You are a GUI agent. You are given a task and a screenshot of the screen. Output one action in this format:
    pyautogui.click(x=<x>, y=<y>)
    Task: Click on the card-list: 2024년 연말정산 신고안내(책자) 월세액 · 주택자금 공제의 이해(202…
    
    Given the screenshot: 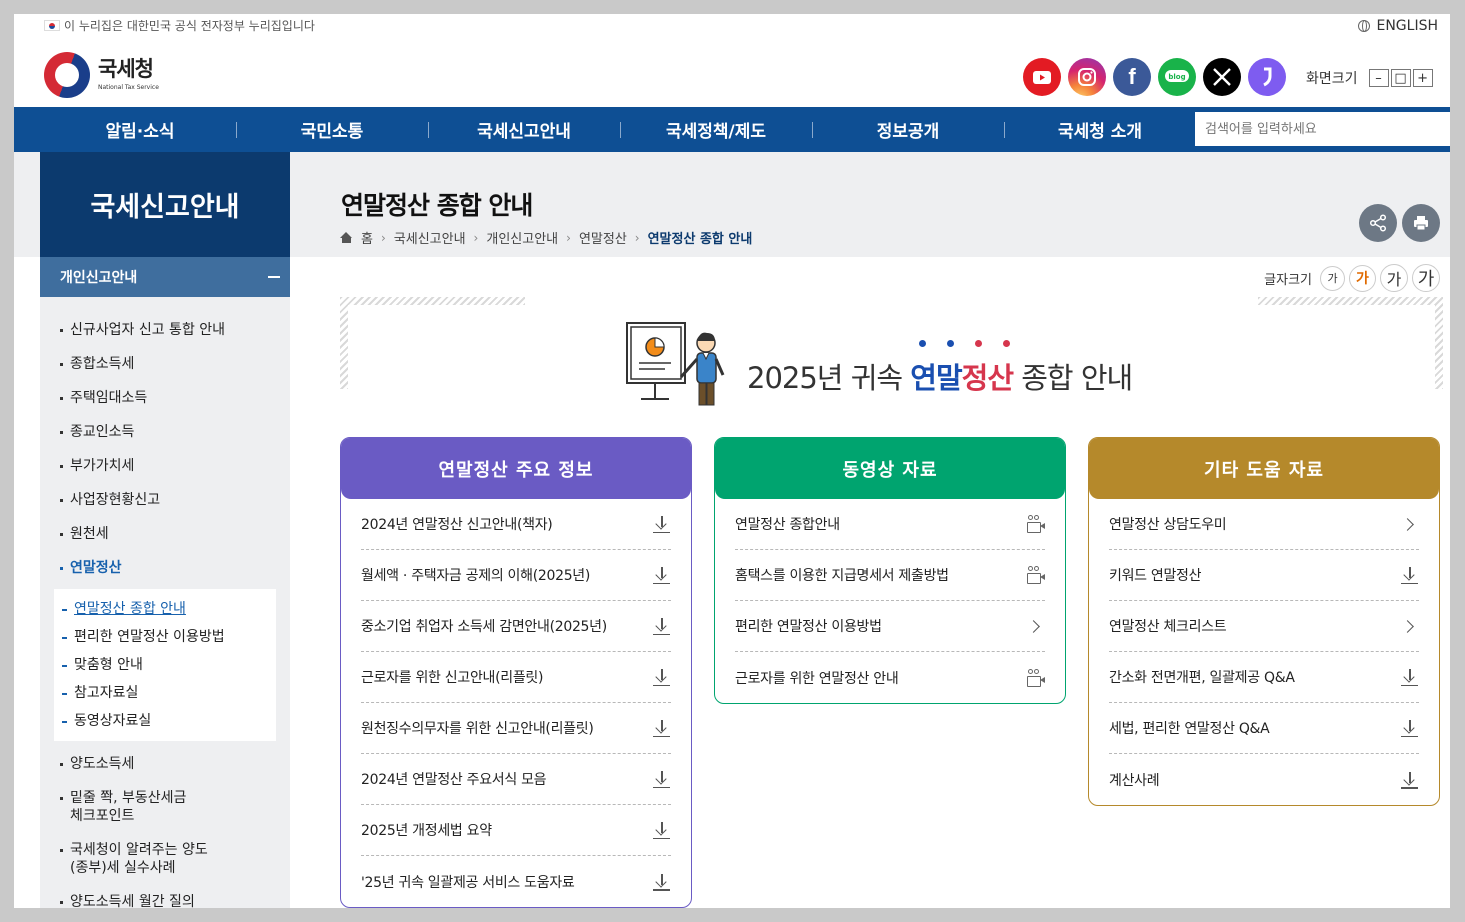 What is the action you would take?
    pyautogui.click(x=516, y=703)
    